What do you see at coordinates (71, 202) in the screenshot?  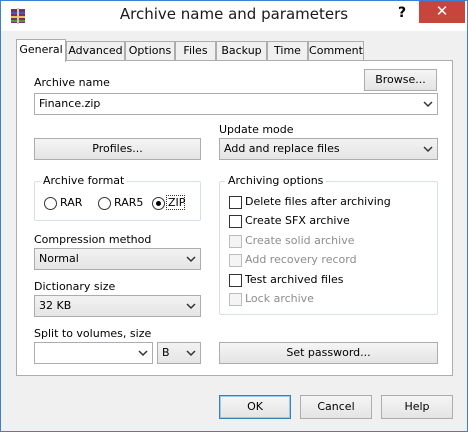 I see `radio-rar-label: RAR` at bounding box center [71, 202].